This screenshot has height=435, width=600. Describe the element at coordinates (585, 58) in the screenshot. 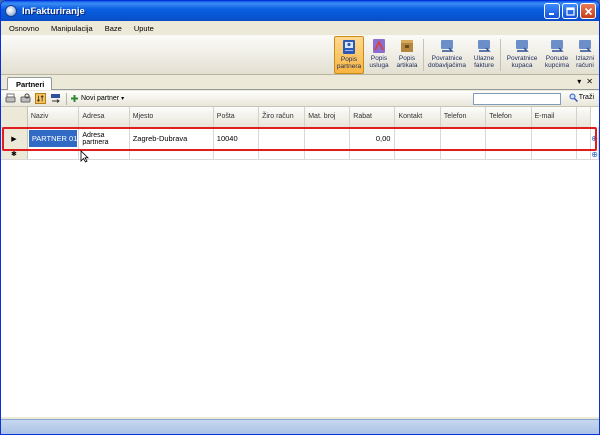

I see `ribbon-label-line1: Izlazni` at that location.